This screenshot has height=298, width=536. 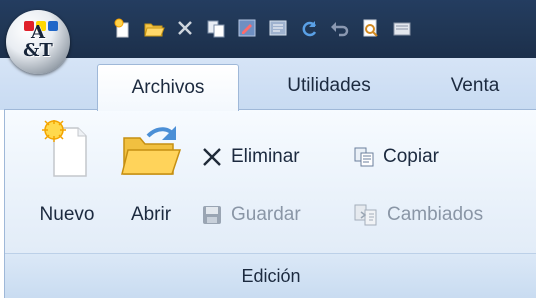 I want to click on tab-utilidades: Utilidades, so click(x=329, y=86).